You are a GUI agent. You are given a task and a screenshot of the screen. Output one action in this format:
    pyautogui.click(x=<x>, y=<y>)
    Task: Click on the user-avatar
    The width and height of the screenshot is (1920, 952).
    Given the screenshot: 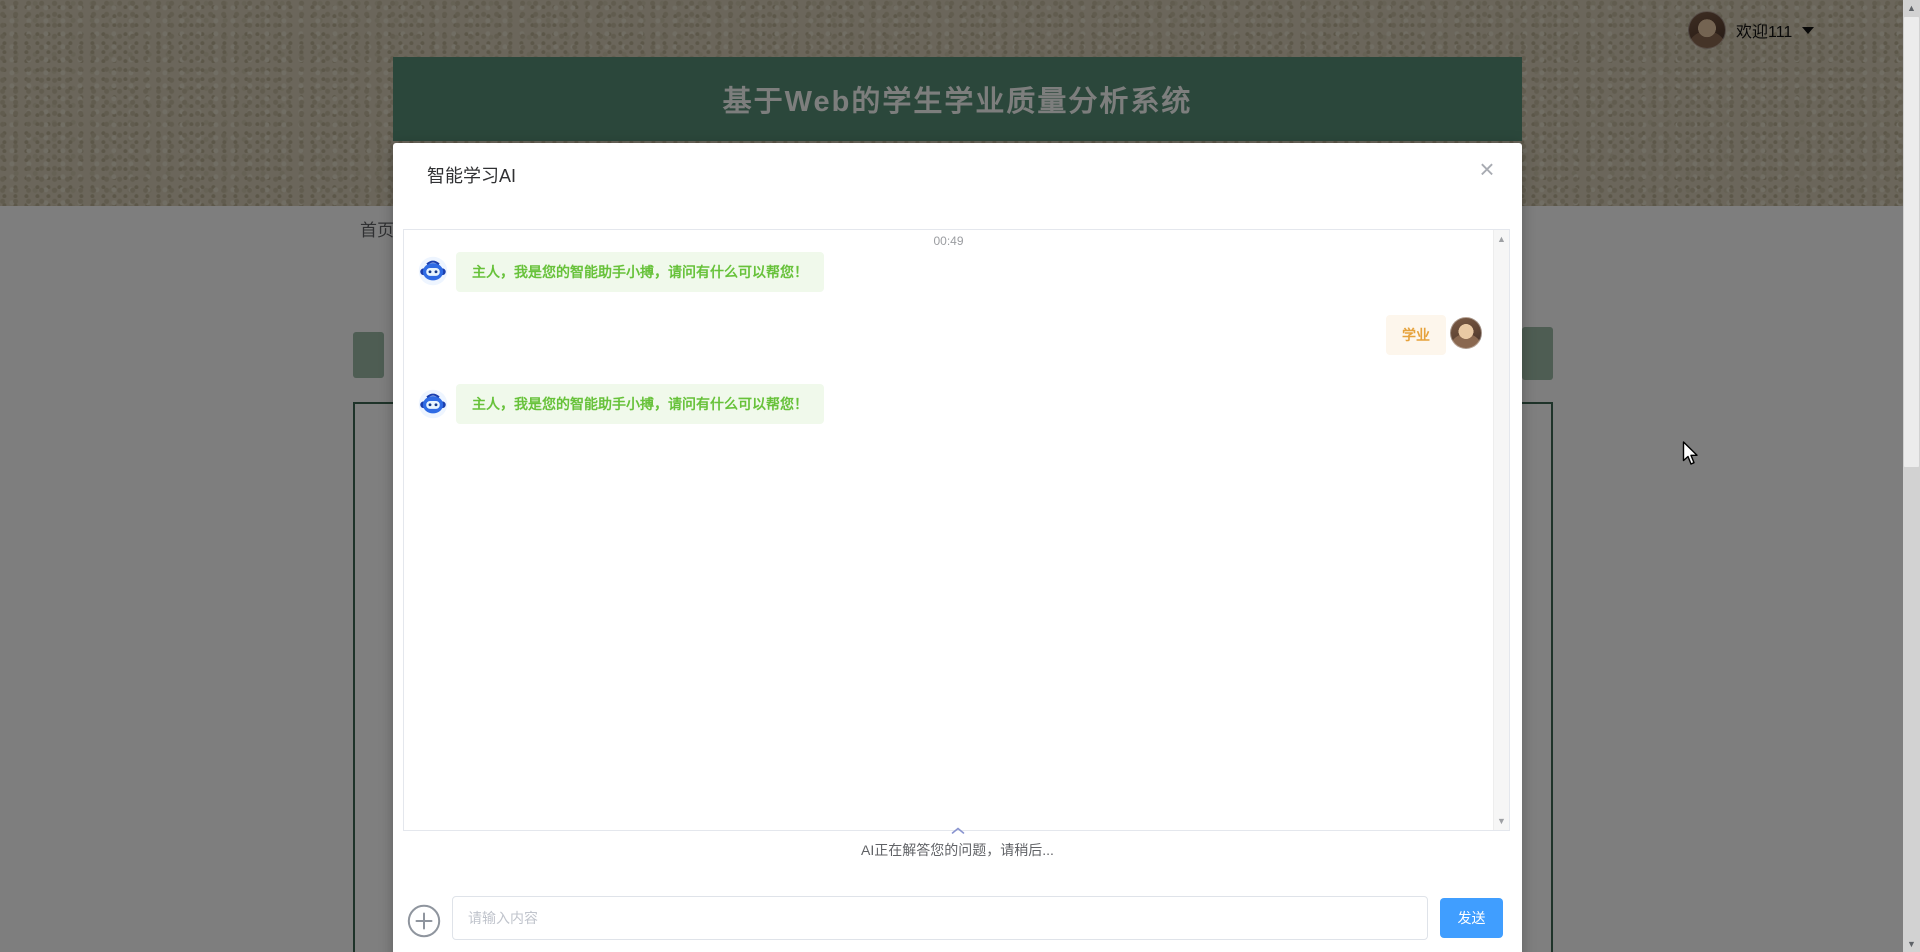 What is the action you would take?
    pyautogui.click(x=1466, y=333)
    